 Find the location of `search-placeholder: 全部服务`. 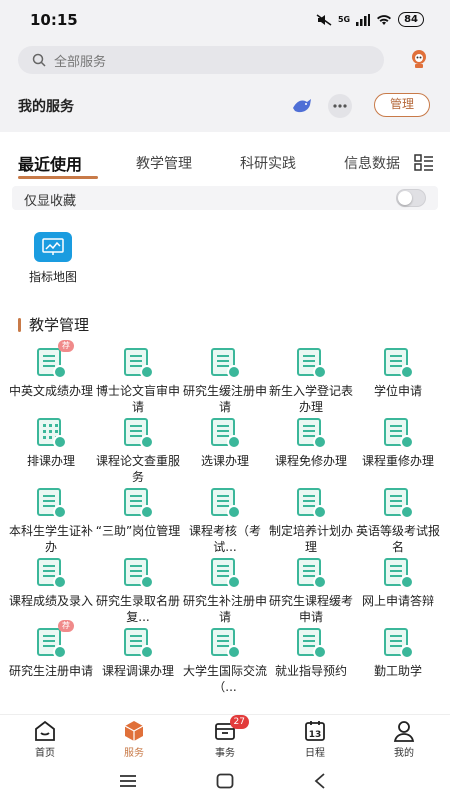

search-placeholder: 全部服务 is located at coordinates (80, 62).